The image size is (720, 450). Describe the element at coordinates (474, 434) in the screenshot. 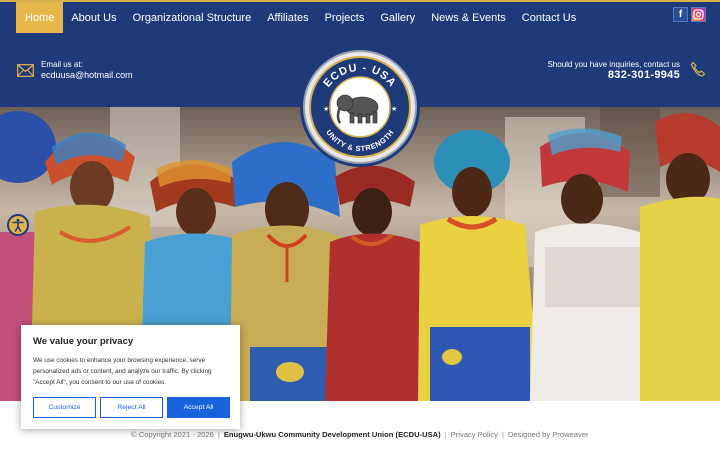

I see `privacy-policy-link: Privacy Policy` at that location.